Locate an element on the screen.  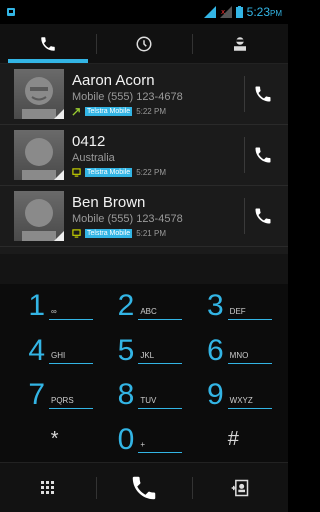
list-item: 0412 Australia Telstra Mobile 5:22 PM is located at coordinates (144, 155).